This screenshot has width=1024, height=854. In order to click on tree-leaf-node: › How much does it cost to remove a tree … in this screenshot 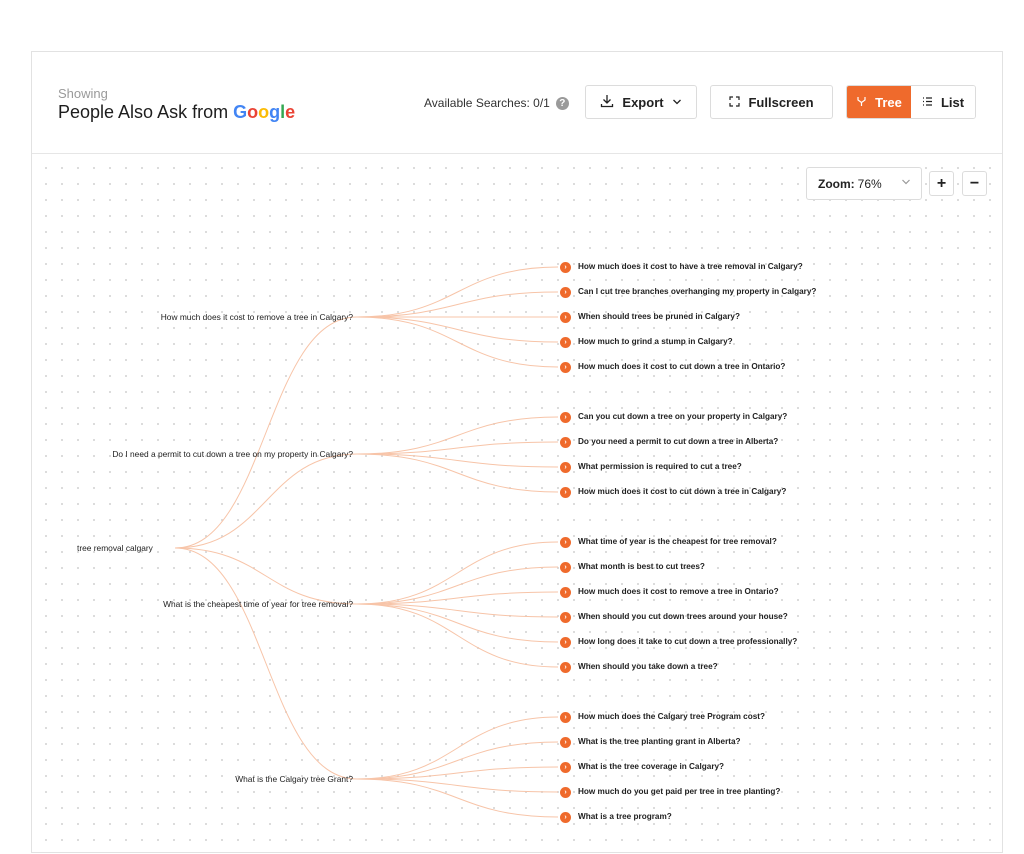, I will do `click(669, 592)`.